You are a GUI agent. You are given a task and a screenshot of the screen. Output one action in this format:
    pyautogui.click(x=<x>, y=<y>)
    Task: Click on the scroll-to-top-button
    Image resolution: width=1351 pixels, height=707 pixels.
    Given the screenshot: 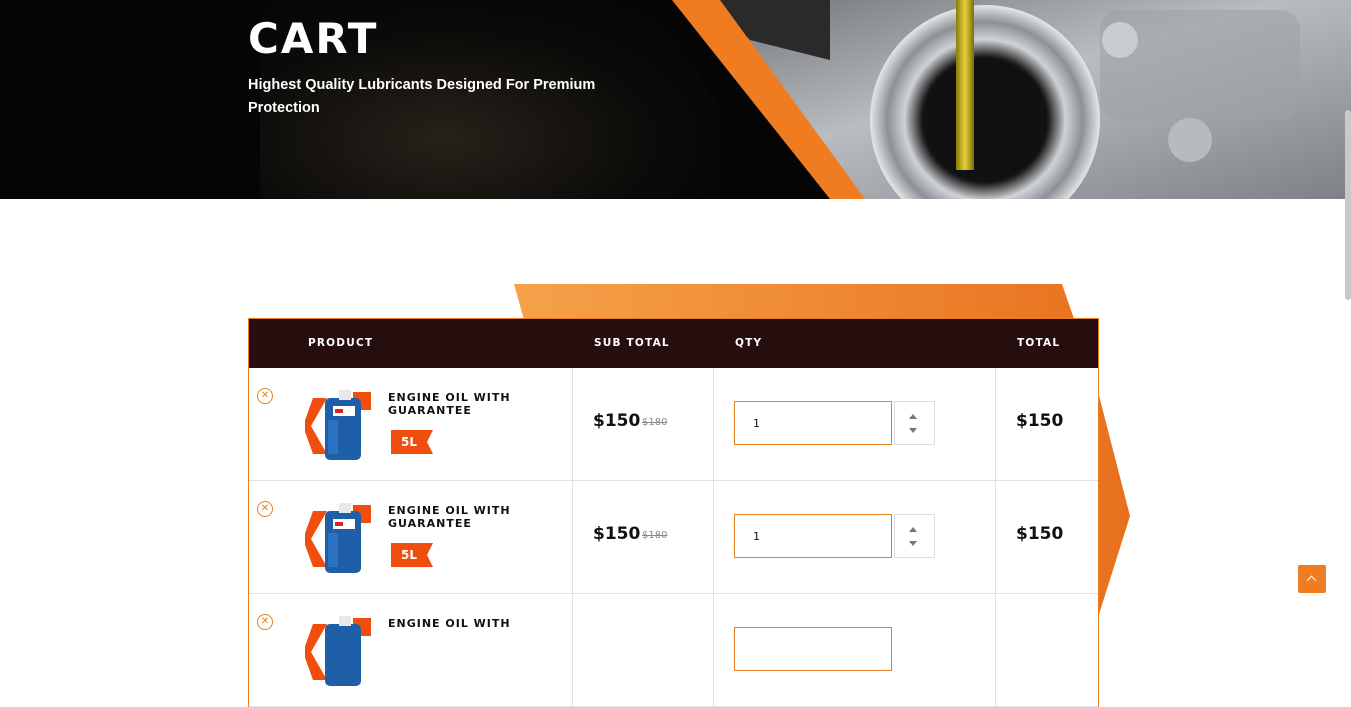 What is the action you would take?
    pyautogui.click(x=1312, y=579)
    